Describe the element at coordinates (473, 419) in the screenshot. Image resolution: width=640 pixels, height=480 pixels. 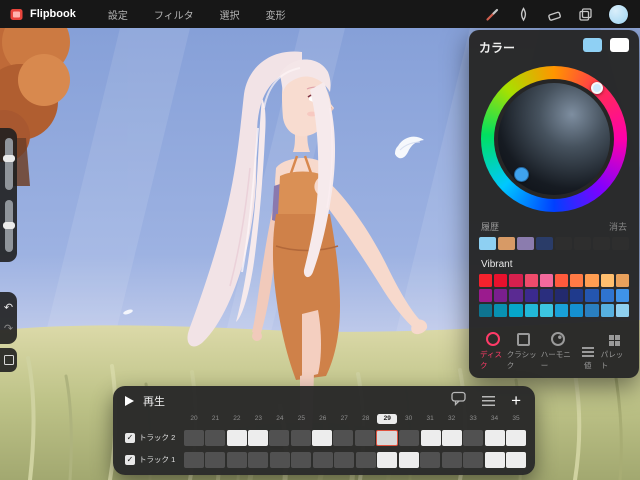
I see `frame-number-33: 33` at that location.